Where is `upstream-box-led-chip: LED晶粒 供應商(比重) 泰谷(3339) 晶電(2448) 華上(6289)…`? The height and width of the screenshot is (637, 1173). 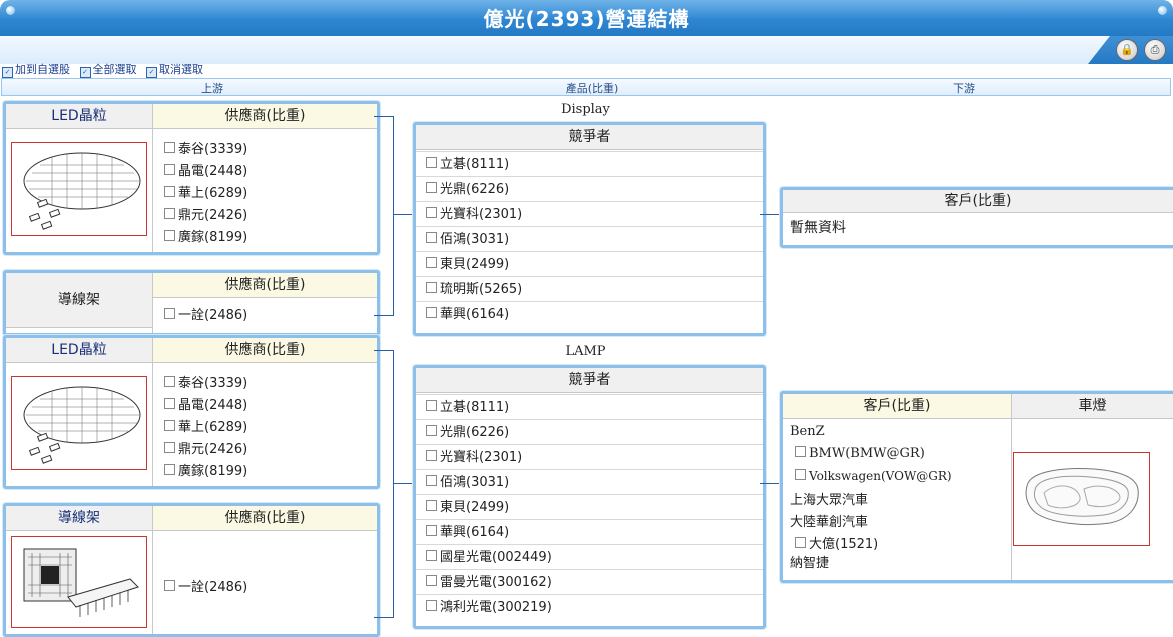
upstream-box-led-chip: LED晶粒 供應商(比重) 泰谷(3339) 晶電(2448) 華上(6289)… is located at coordinates (191, 412).